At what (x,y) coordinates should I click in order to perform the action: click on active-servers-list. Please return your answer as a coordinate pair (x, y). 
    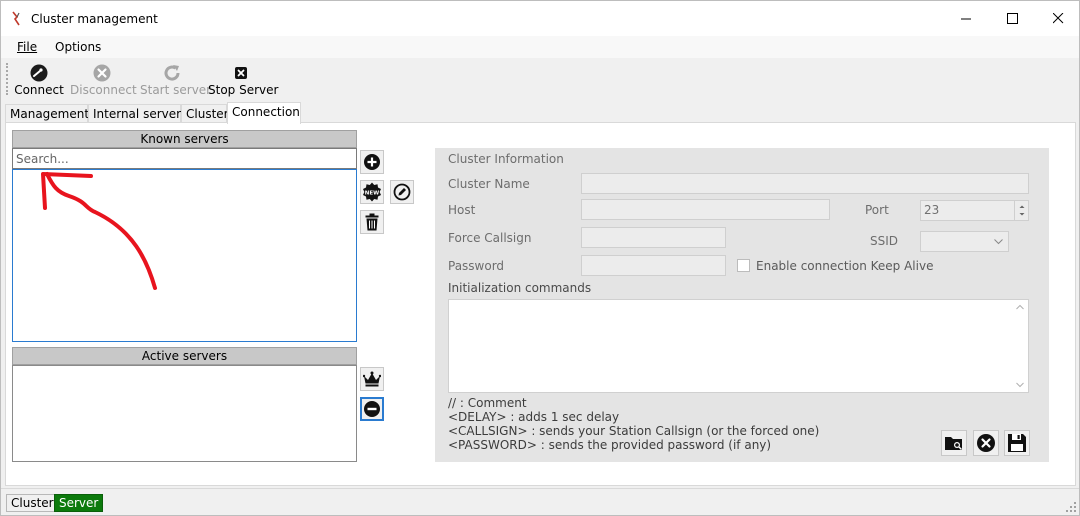
    Looking at the image, I should click on (184, 413).